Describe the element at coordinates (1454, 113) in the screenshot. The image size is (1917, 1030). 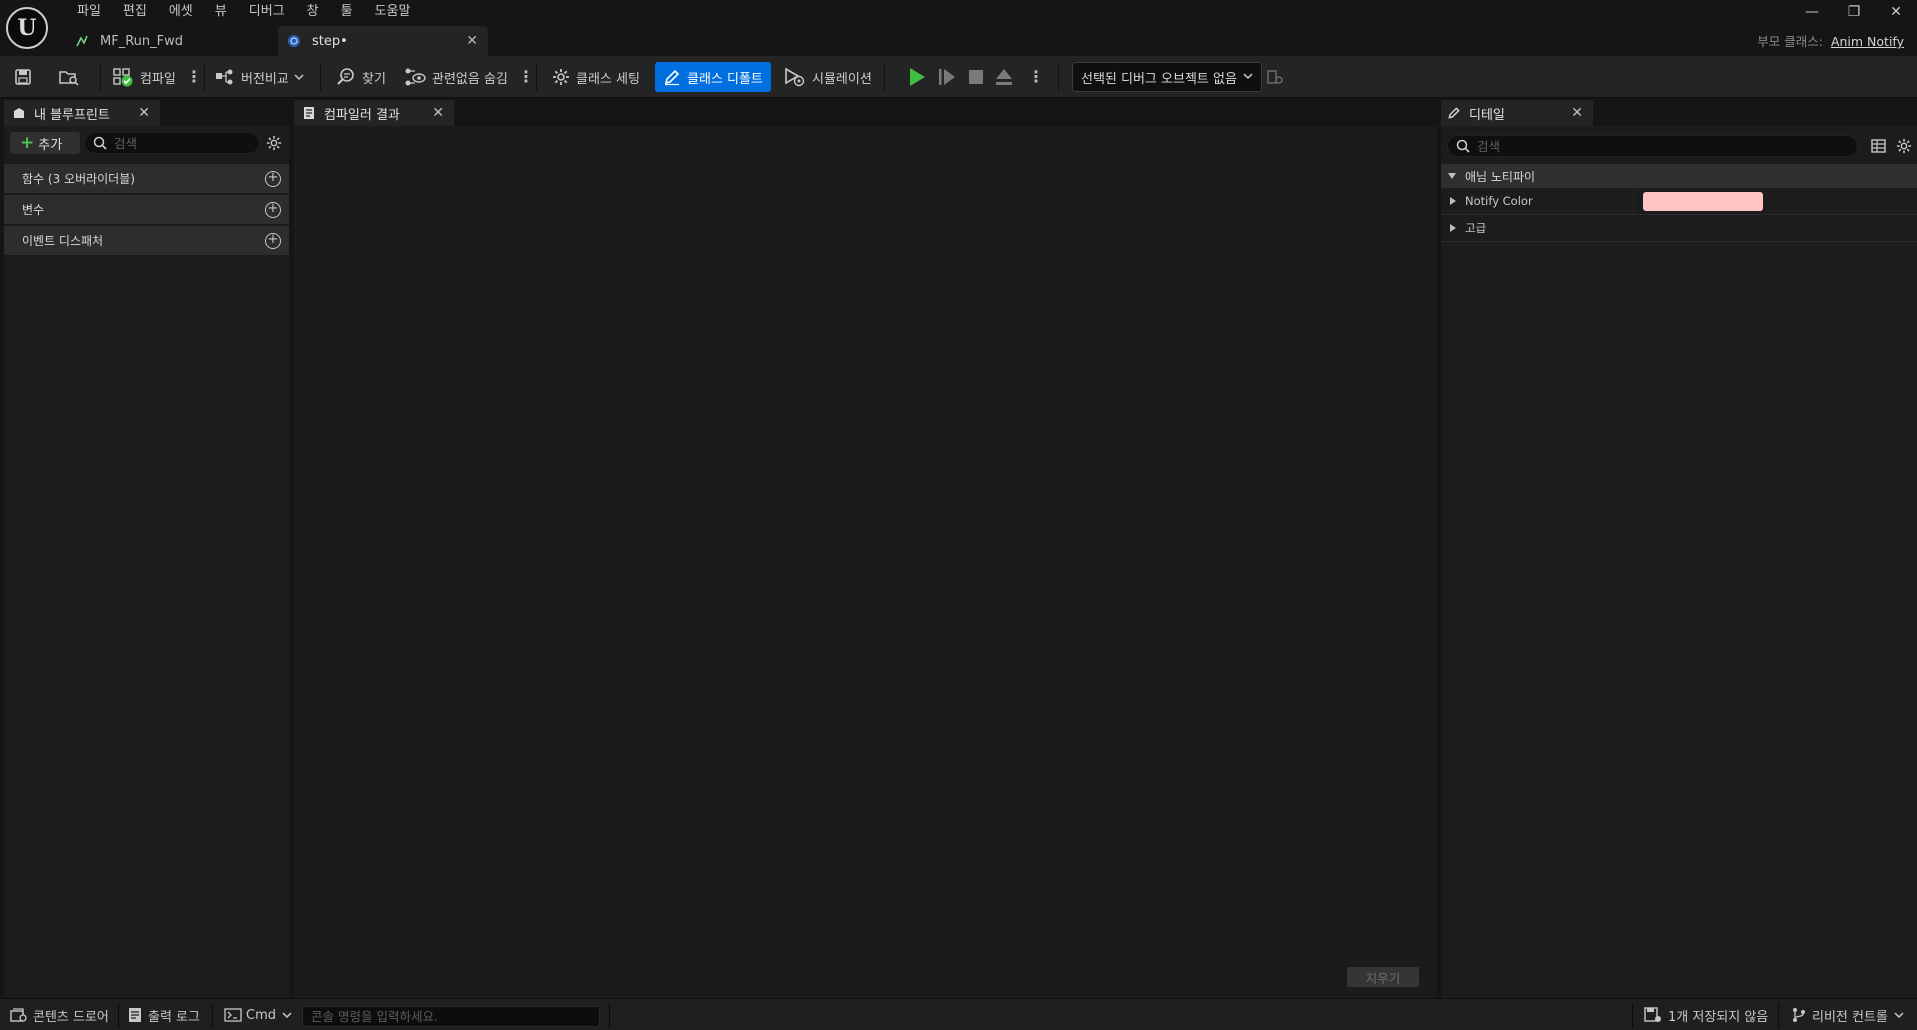
I see `details-pencil-icon` at that location.